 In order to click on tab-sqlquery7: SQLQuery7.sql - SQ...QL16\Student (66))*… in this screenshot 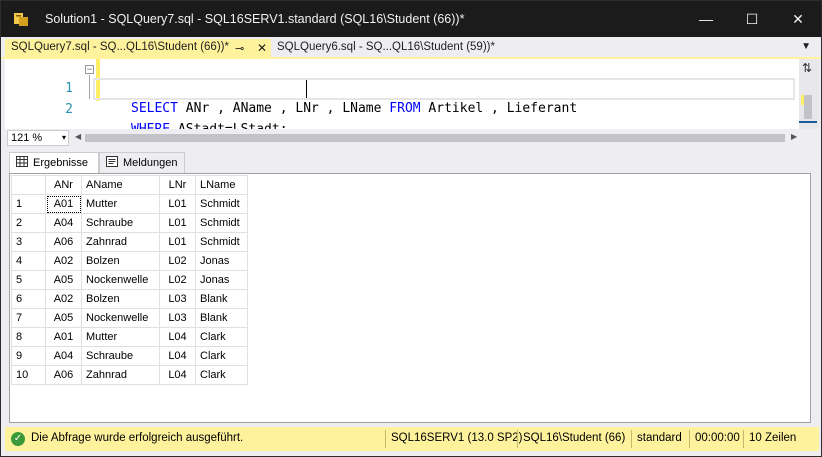, I will do `click(138, 48)`.